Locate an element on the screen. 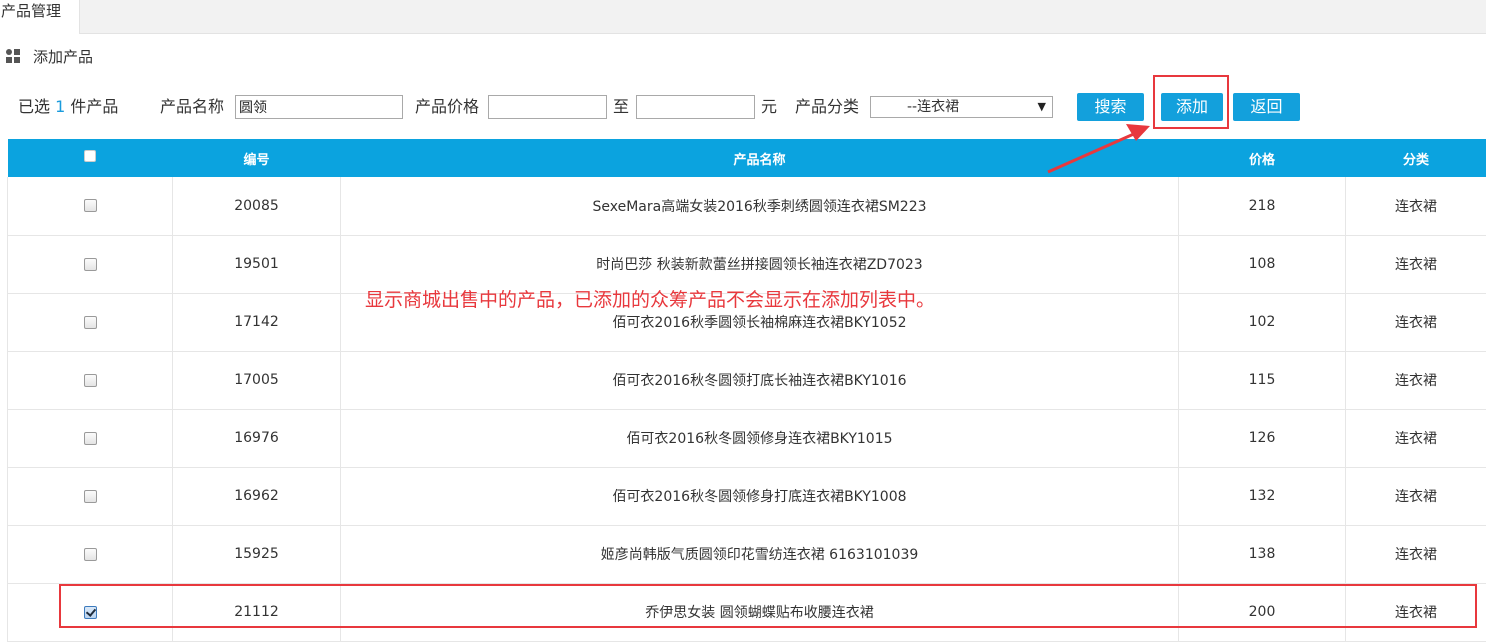 The width and height of the screenshot is (1486, 642). add-button-highlight is located at coordinates (1191, 102).